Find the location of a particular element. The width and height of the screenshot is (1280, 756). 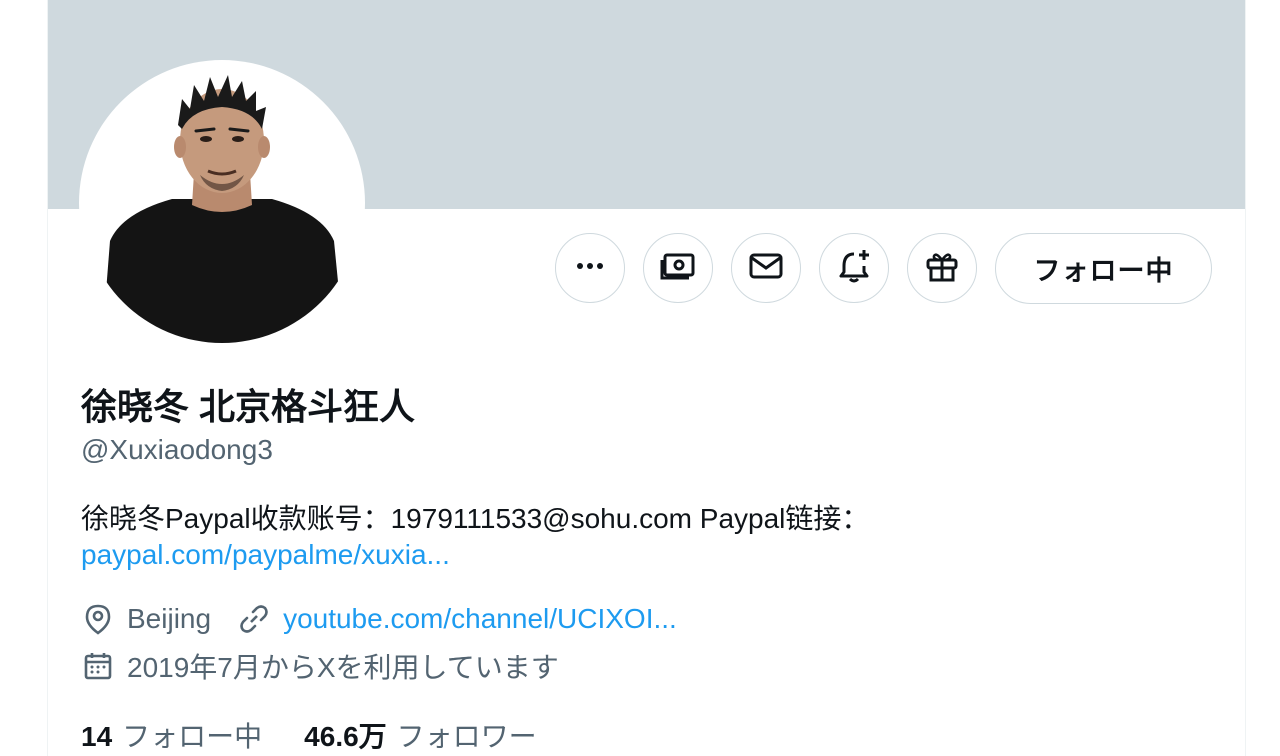

following-button: フォロー中 is located at coordinates (1103, 268).